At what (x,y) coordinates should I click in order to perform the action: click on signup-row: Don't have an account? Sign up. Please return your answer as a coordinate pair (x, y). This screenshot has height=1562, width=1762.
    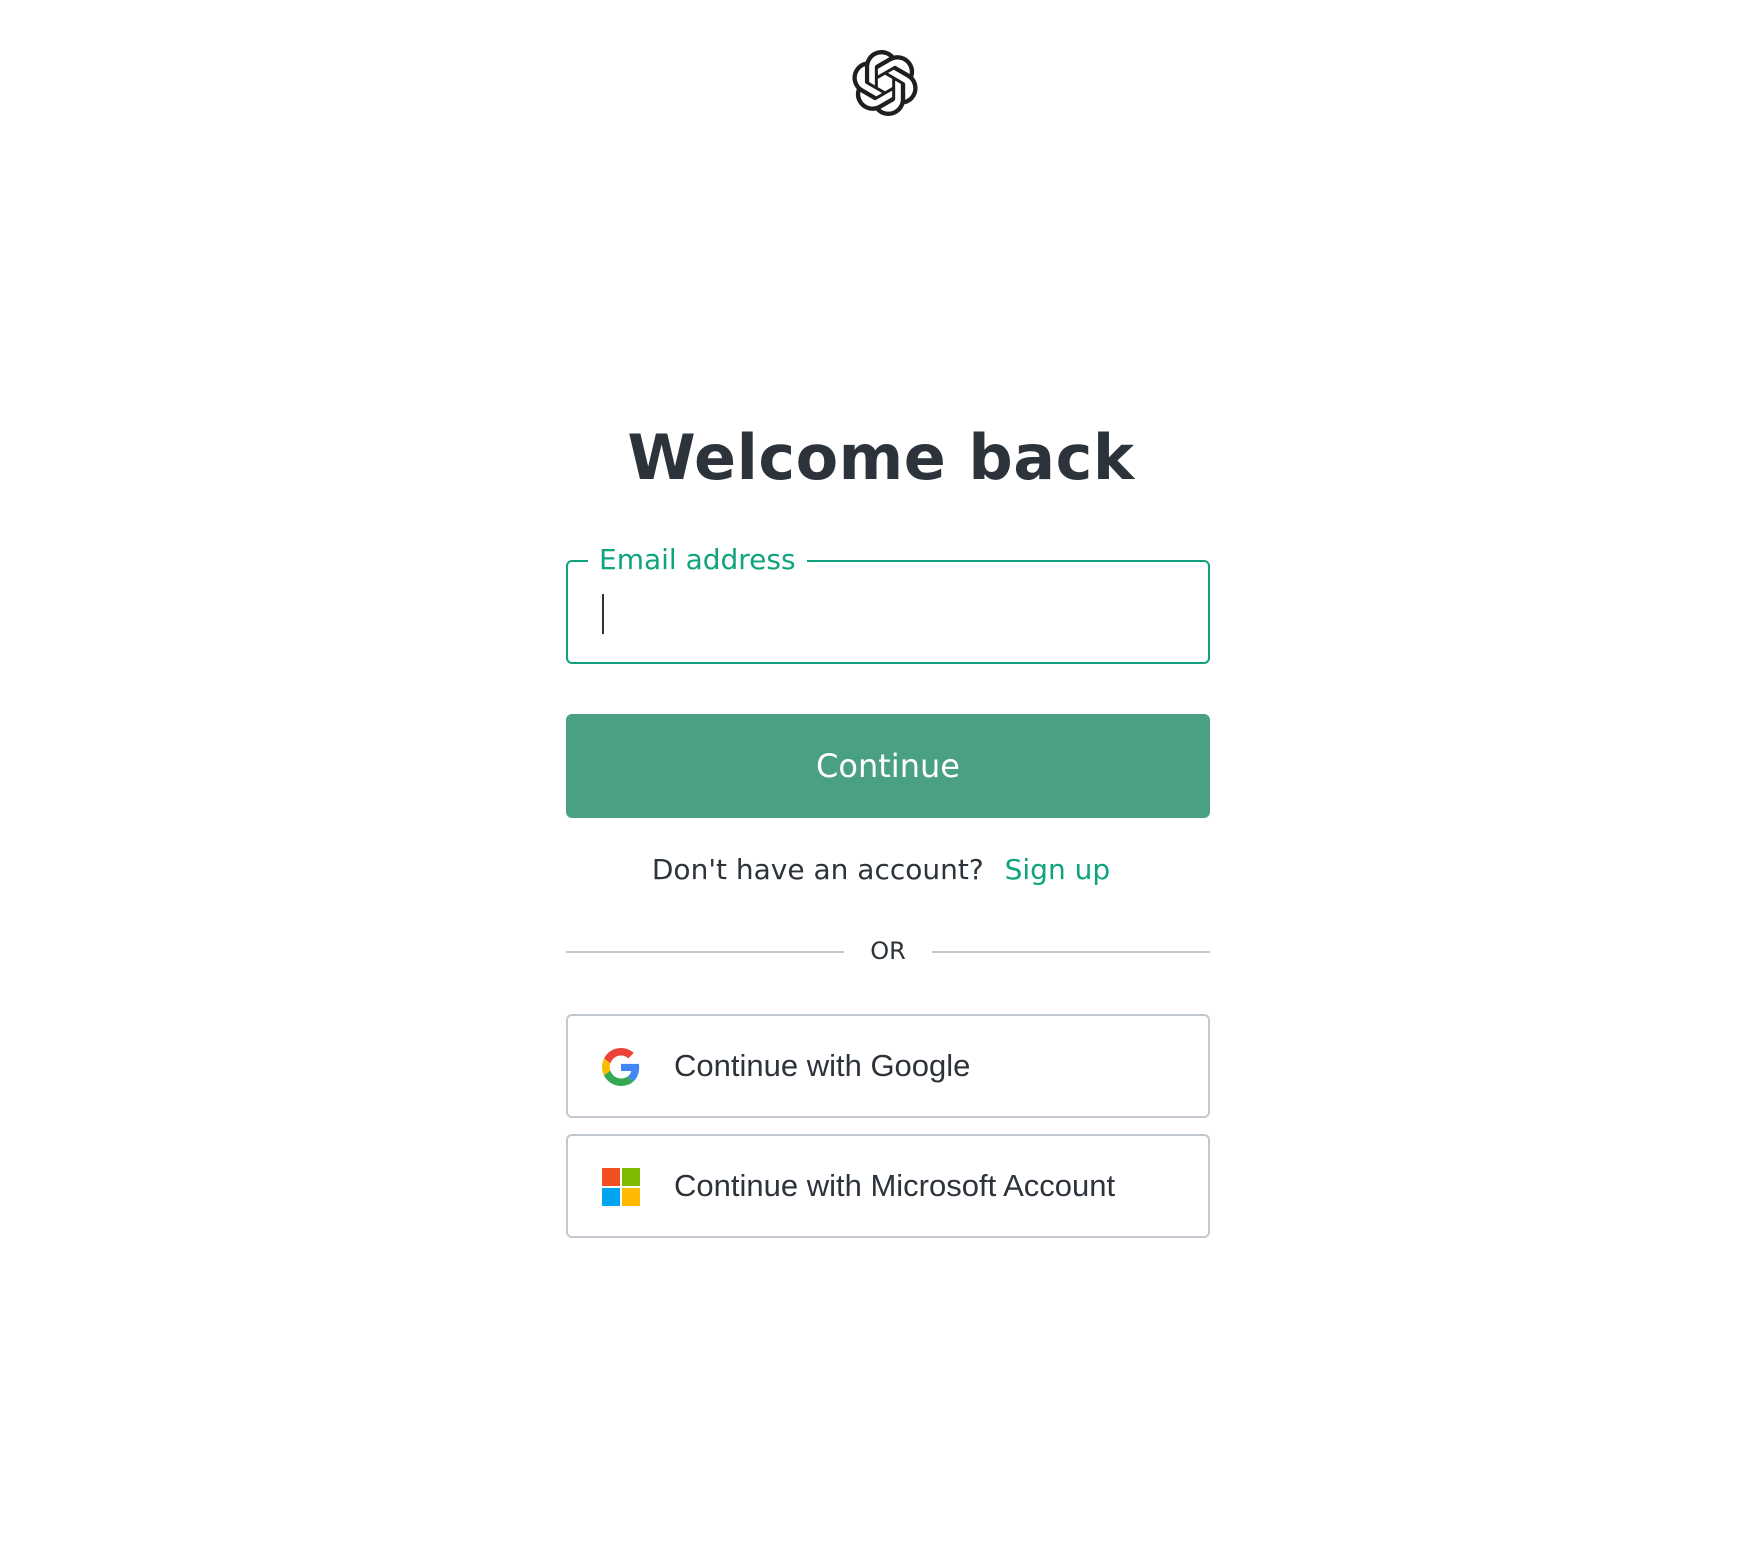
    Looking at the image, I should click on (881, 870).